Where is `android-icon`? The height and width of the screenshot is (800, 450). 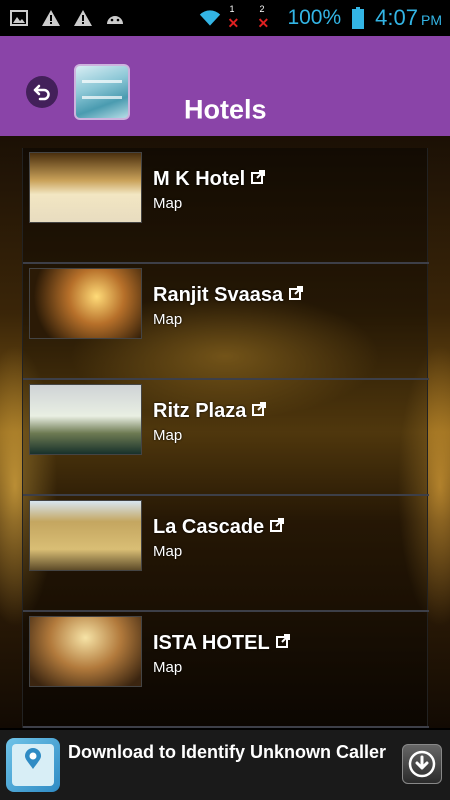
android-icon is located at coordinates (115, 18).